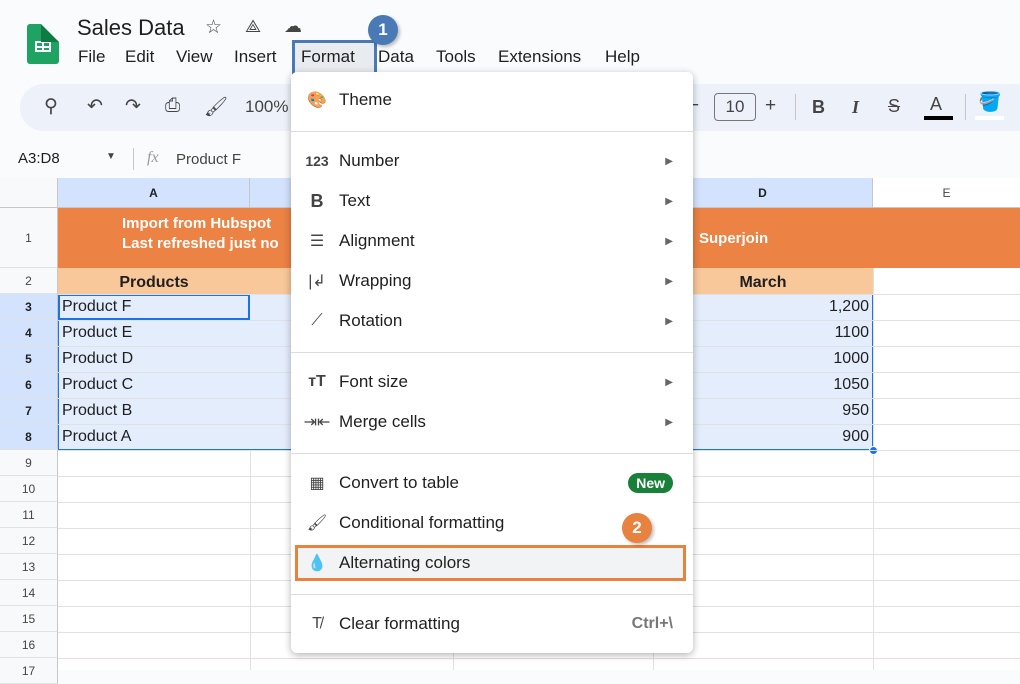 Image resolution: width=1020 pixels, height=684 pixels. I want to click on menu-help: Help, so click(622, 57).